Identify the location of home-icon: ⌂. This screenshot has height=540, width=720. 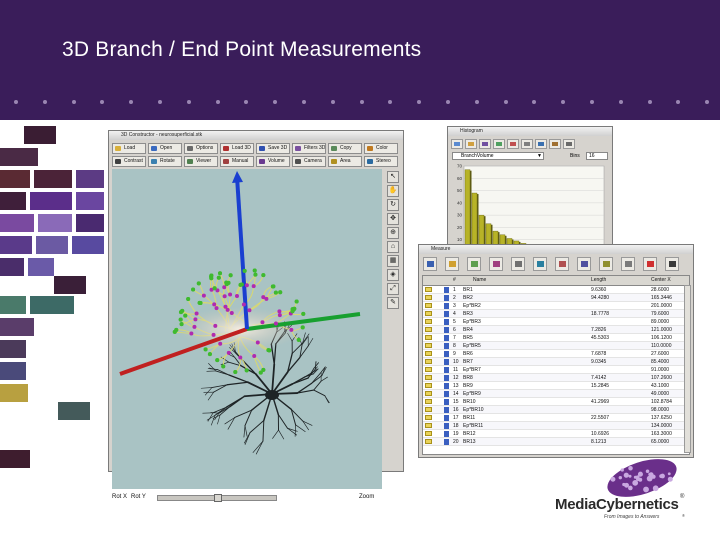
(393, 247).